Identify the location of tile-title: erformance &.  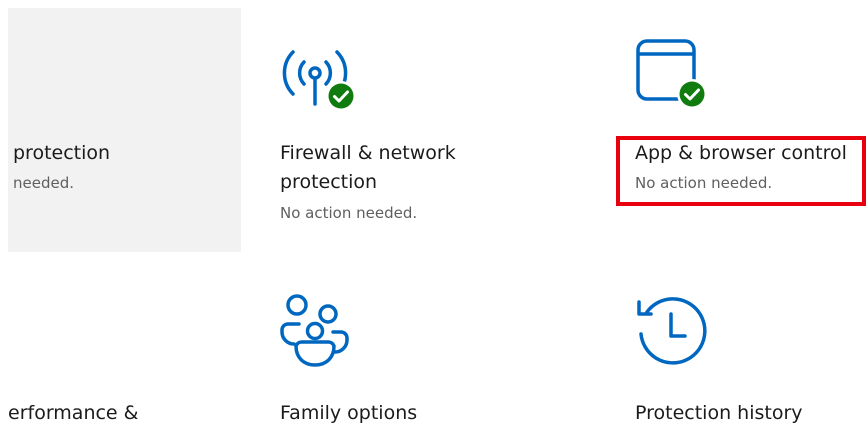
(73, 413).